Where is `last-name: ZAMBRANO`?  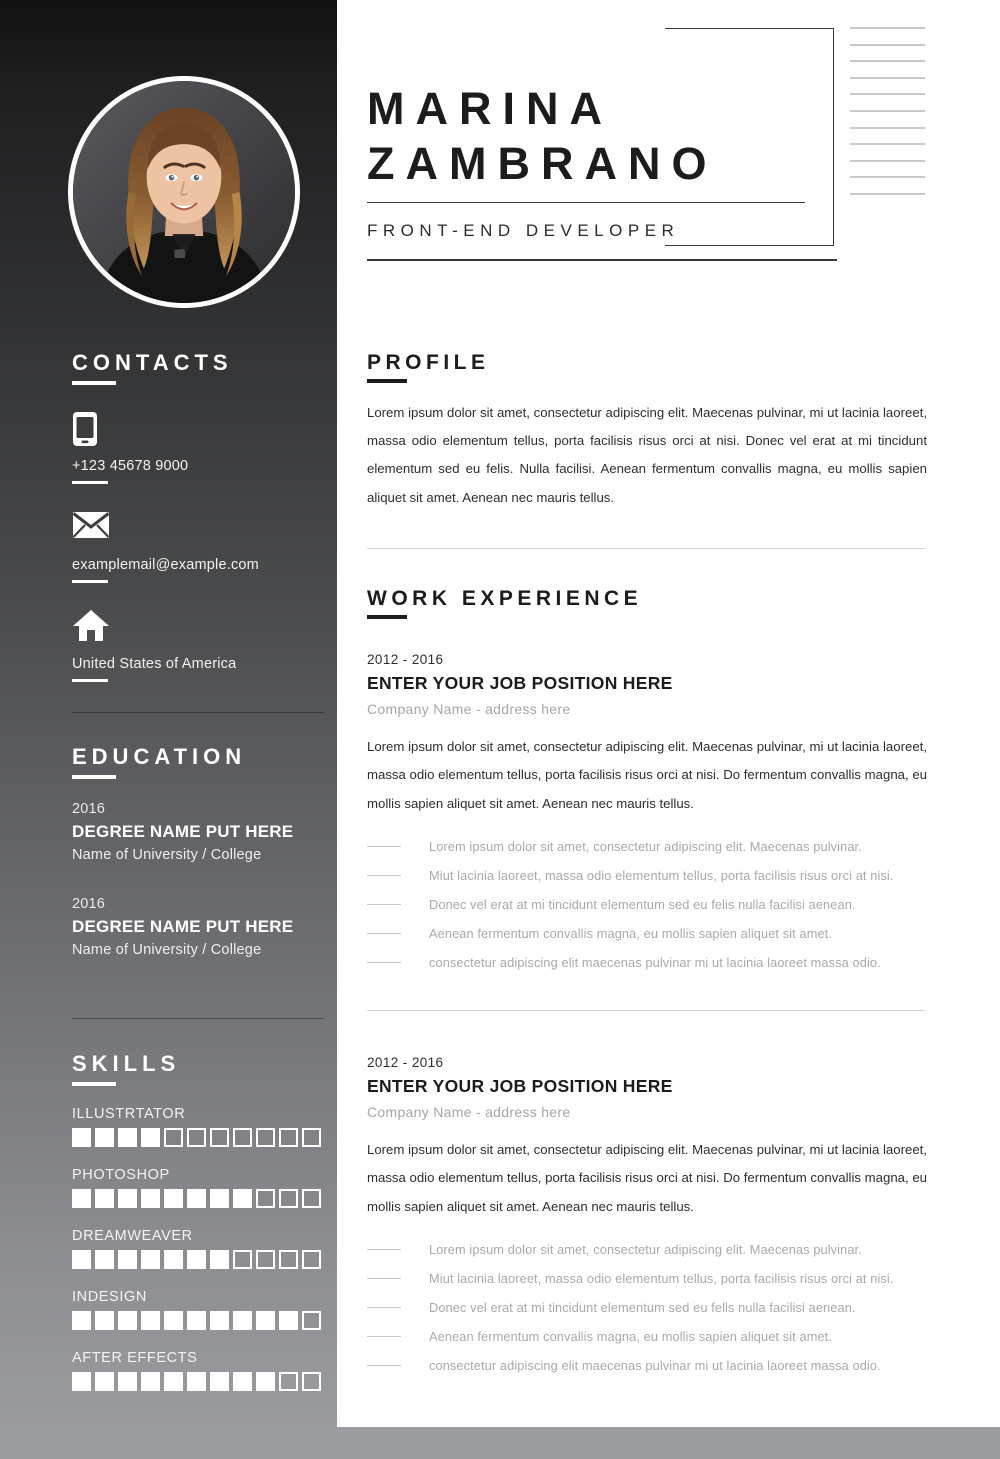 last-name: ZAMBRANO is located at coordinates (542, 163).